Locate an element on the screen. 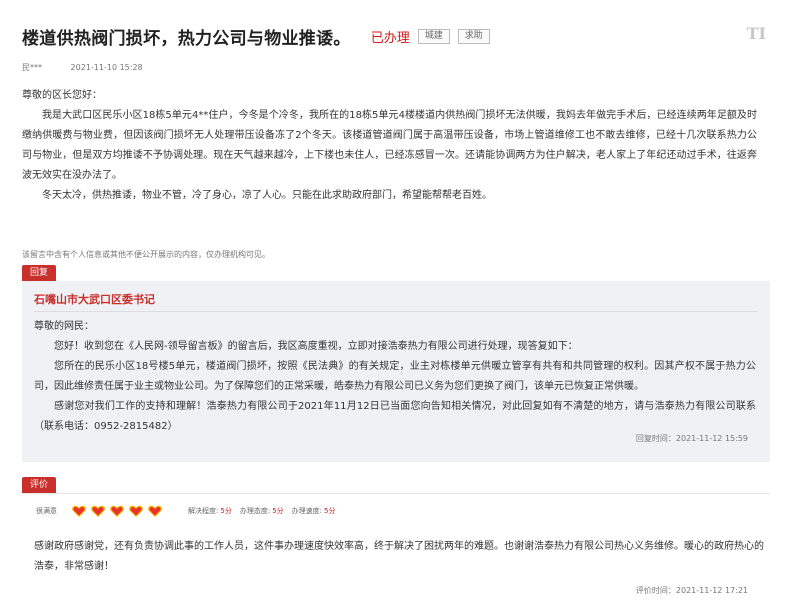 This screenshot has height=613, width=800. rating-item-speed: 办理速度: 5分 is located at coordinates (314, 511).